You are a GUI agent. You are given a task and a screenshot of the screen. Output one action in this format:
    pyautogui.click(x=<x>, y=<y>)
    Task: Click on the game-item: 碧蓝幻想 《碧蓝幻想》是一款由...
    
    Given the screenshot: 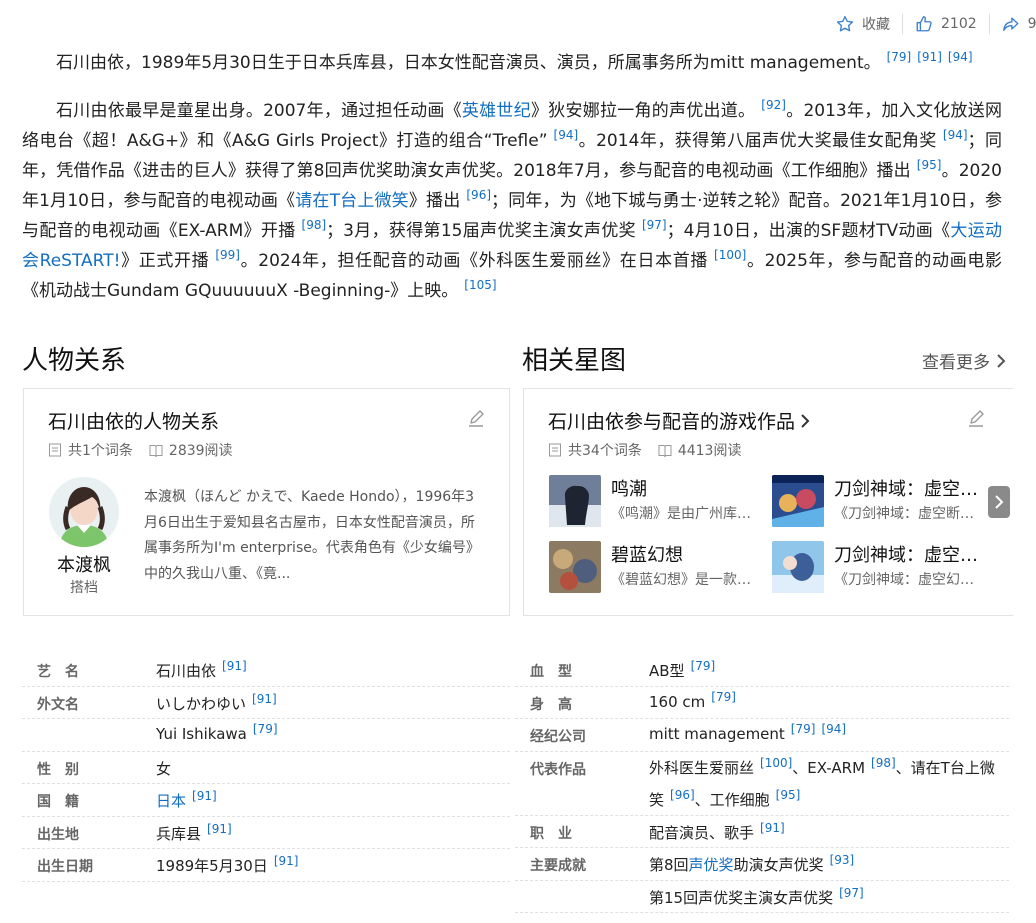 What is the action you would take?
    pyautogui.click(x=656, y=568)
    